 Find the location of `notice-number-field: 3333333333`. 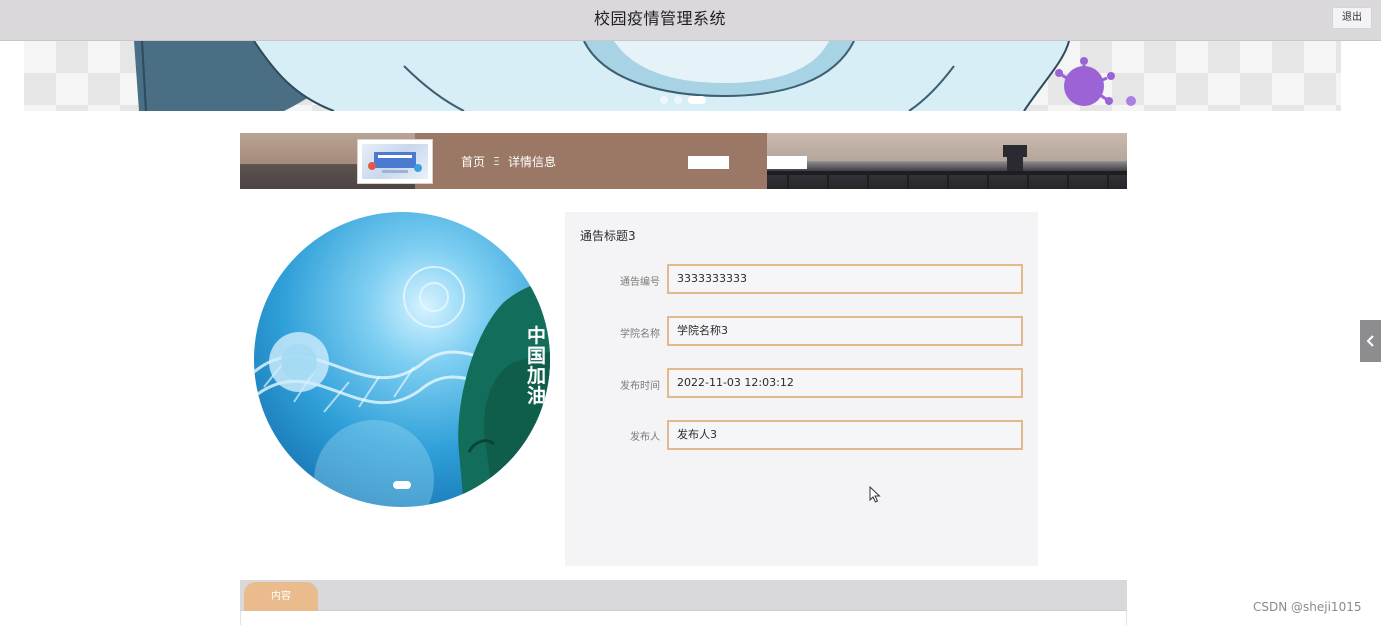

notice-number-field: 3333333333 is located at coordinates (845, 279).